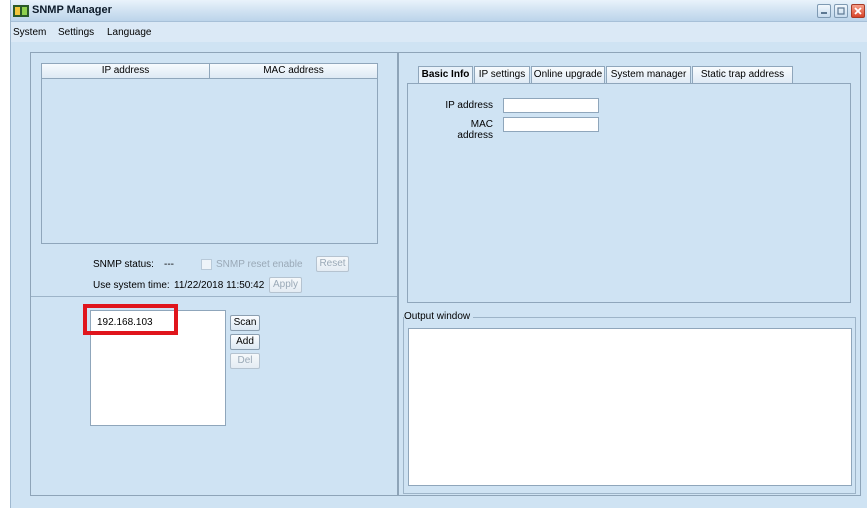 This screenshot has width=867, height=508. Describe the element at coordinates (285, 285) in the screenshot. I see `apply-button: Apply` at that location.